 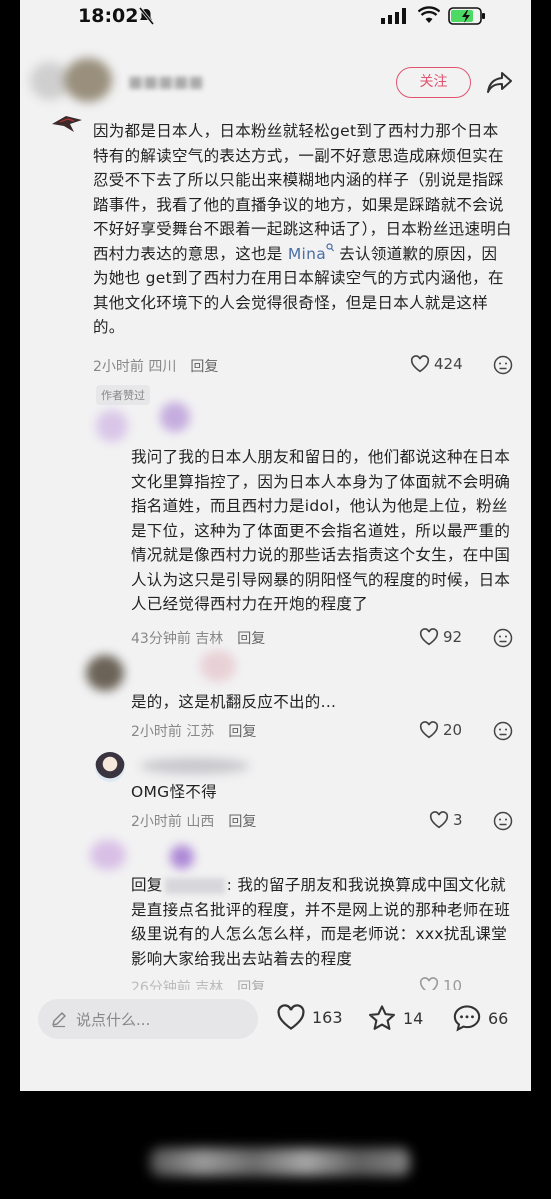 What do you see at coordinates (147, 885) in the screenshot?
I see `reply-prefix: 回复` at bounding box center [147, 885].